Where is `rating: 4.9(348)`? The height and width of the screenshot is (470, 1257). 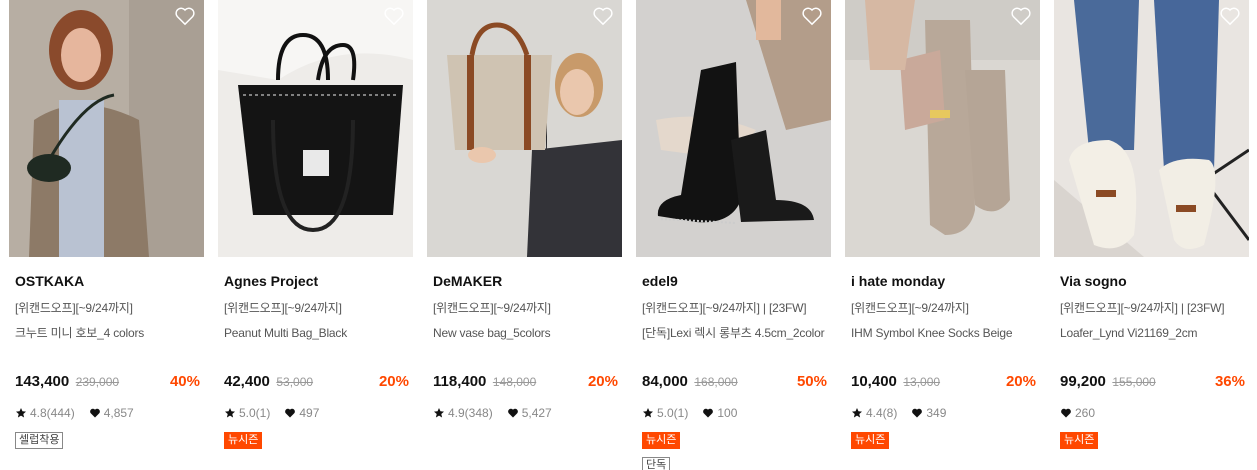 rating: 4.9(348) is located at coordinates (463, 413).